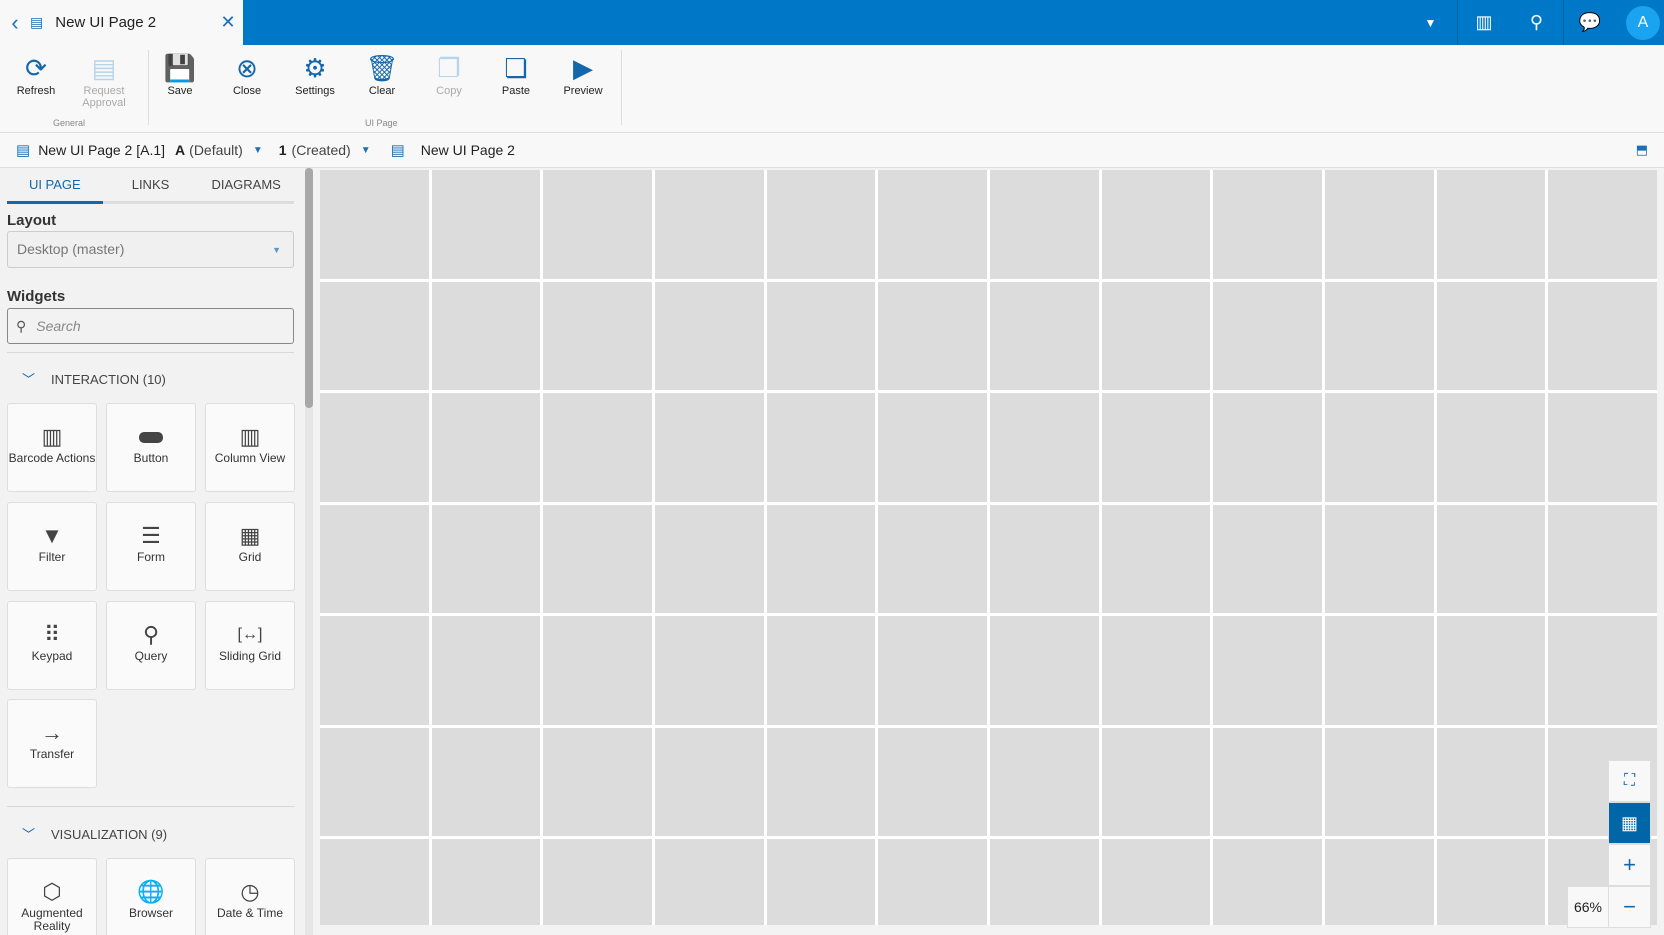  I want to click on revision-dropdown-icon: ▼, so click(258, 150).